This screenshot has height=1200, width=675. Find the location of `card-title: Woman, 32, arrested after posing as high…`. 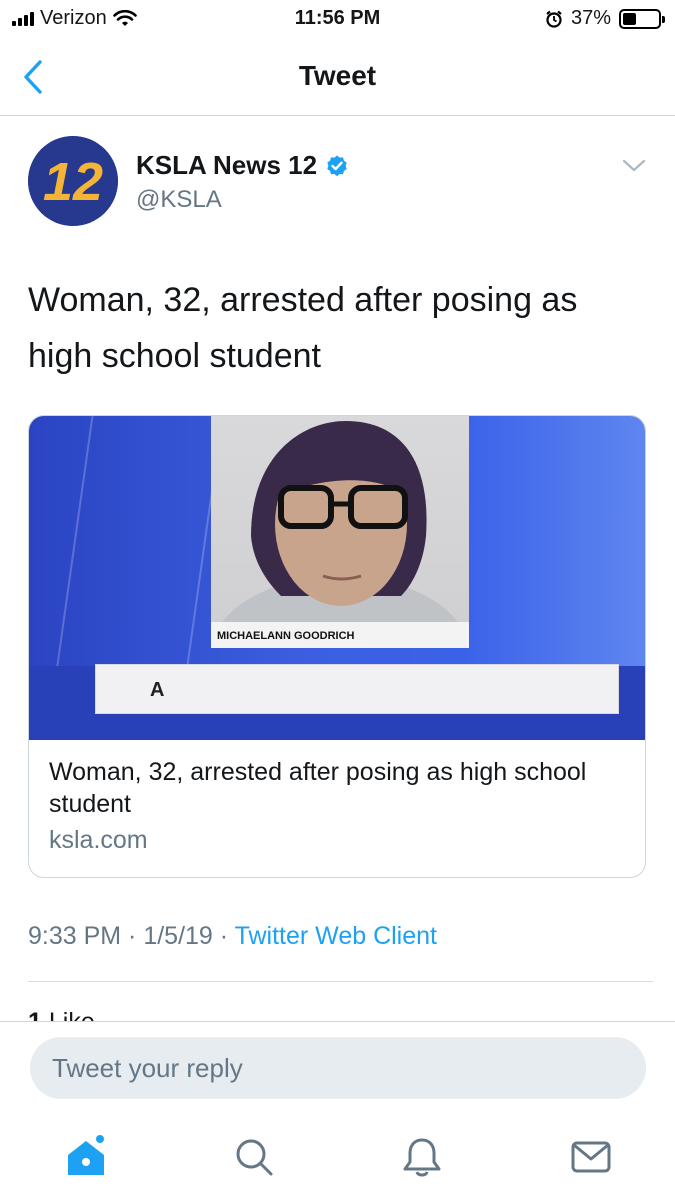

card-title: Woman, 32, arrested after posing as high… is located at coordinates (318, 788).